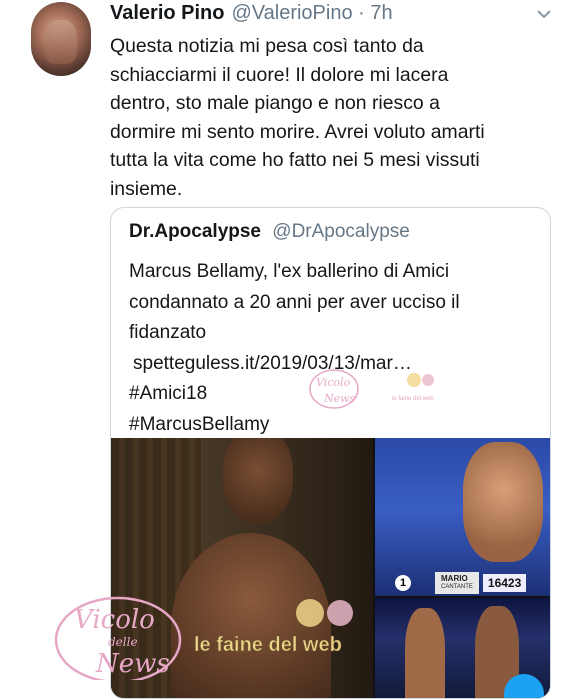 This screenshot has width=575, height=699. What do you see at coordinates (462, 517) in the screenshot?
I see `photo-top-right: 1 MARIO CANTANTE 16423` at bounding box center [462, 517].